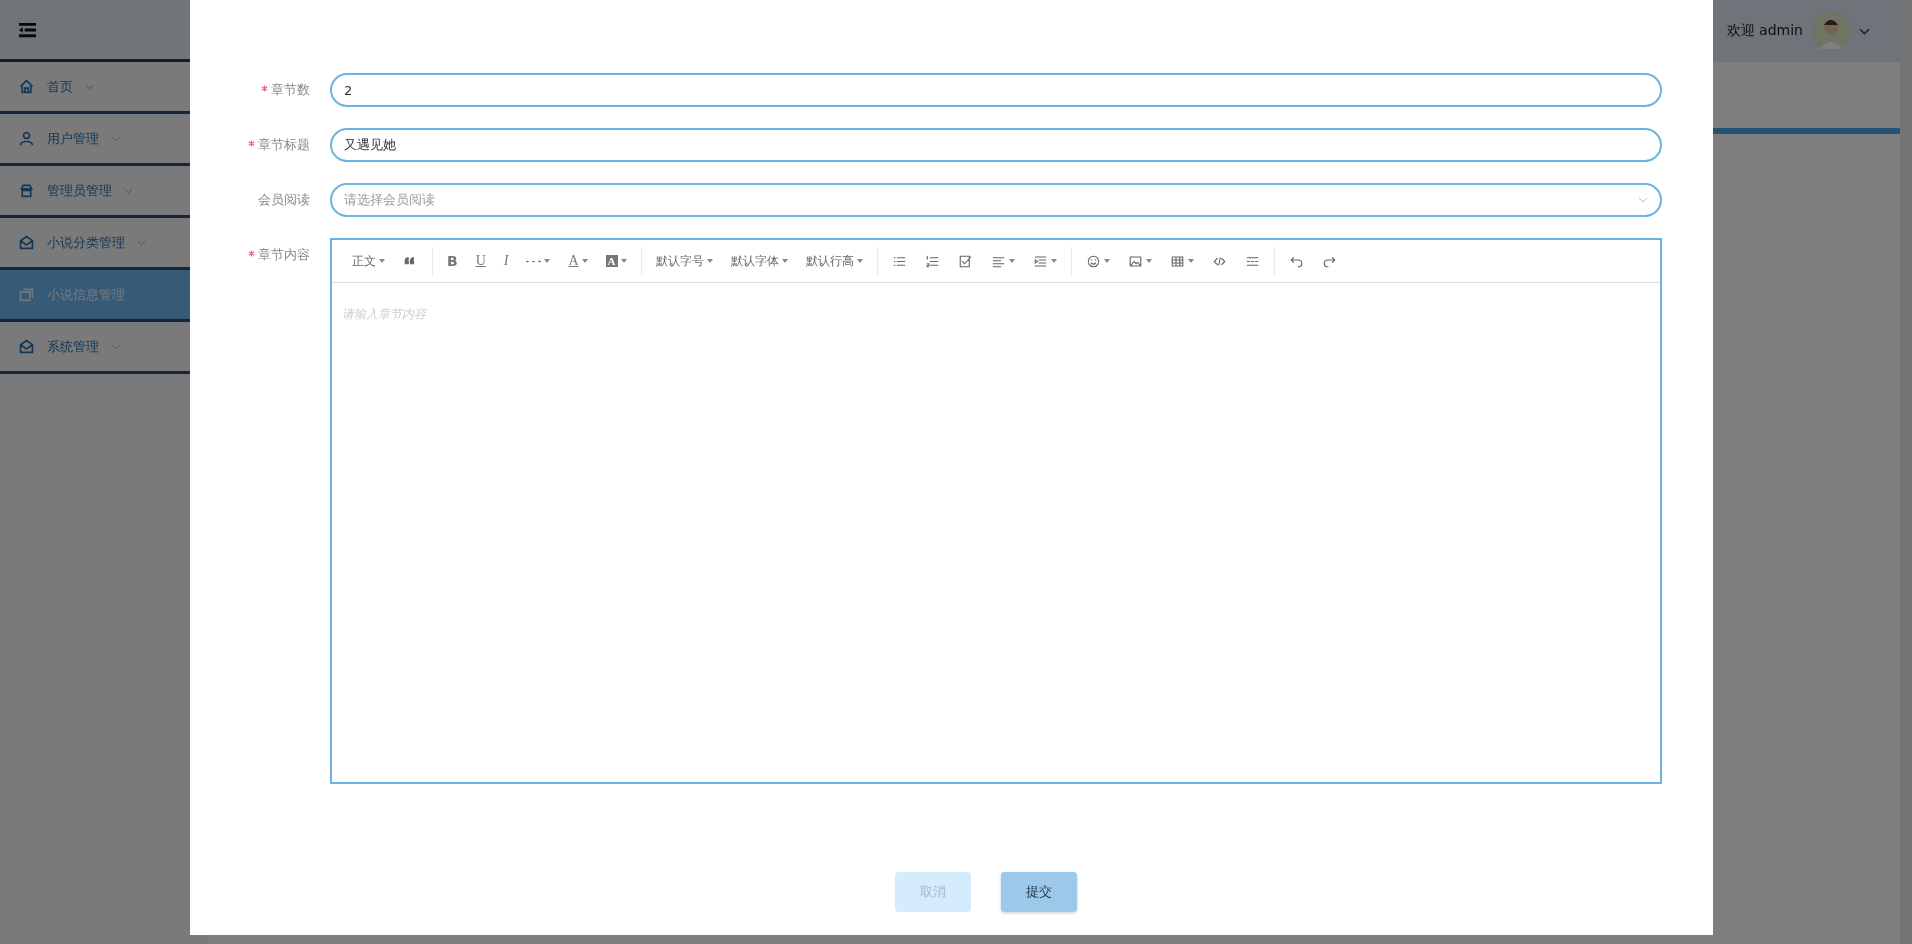 Image resolution: width=1912 pixels, height=944 pixels. What do you see at coordinates (965, 261) in the screenshot?
I see `checkbox-icon` at bounding box center [965, 261].